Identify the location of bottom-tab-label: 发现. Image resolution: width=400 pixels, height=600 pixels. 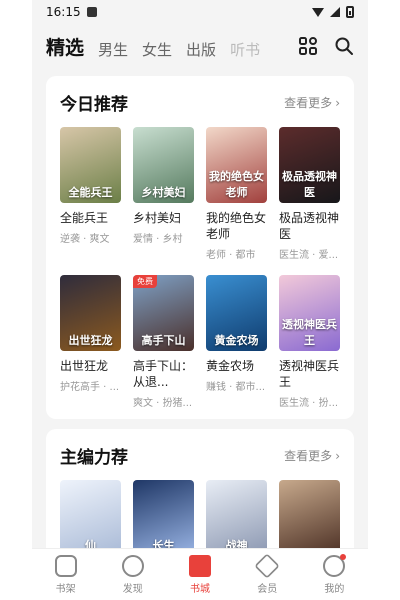
(132, 589).